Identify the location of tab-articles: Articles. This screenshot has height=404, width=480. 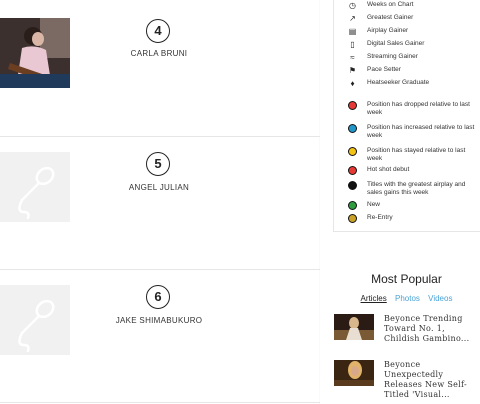
(374, 298).